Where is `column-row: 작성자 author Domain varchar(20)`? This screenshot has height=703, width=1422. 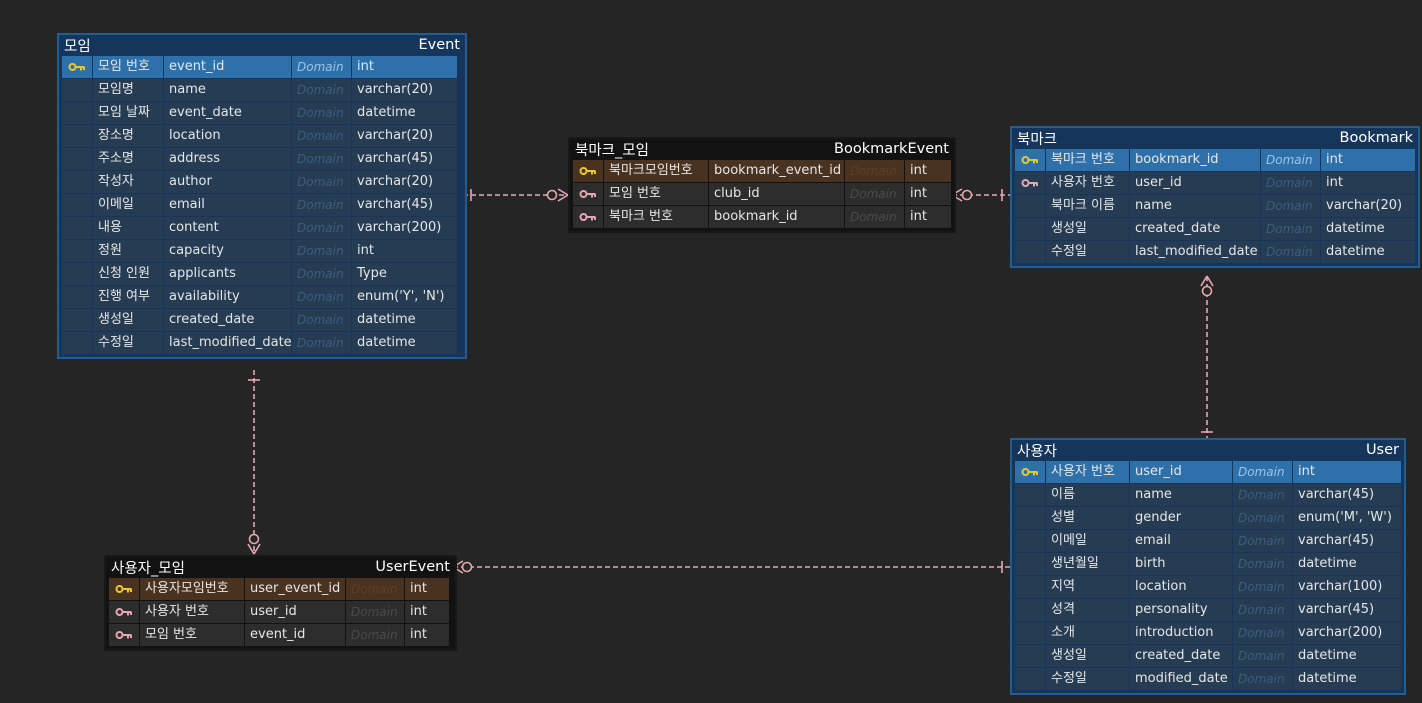 column-row: 작성자 author Domain varchar(20) is located at coordinates (262, 182).